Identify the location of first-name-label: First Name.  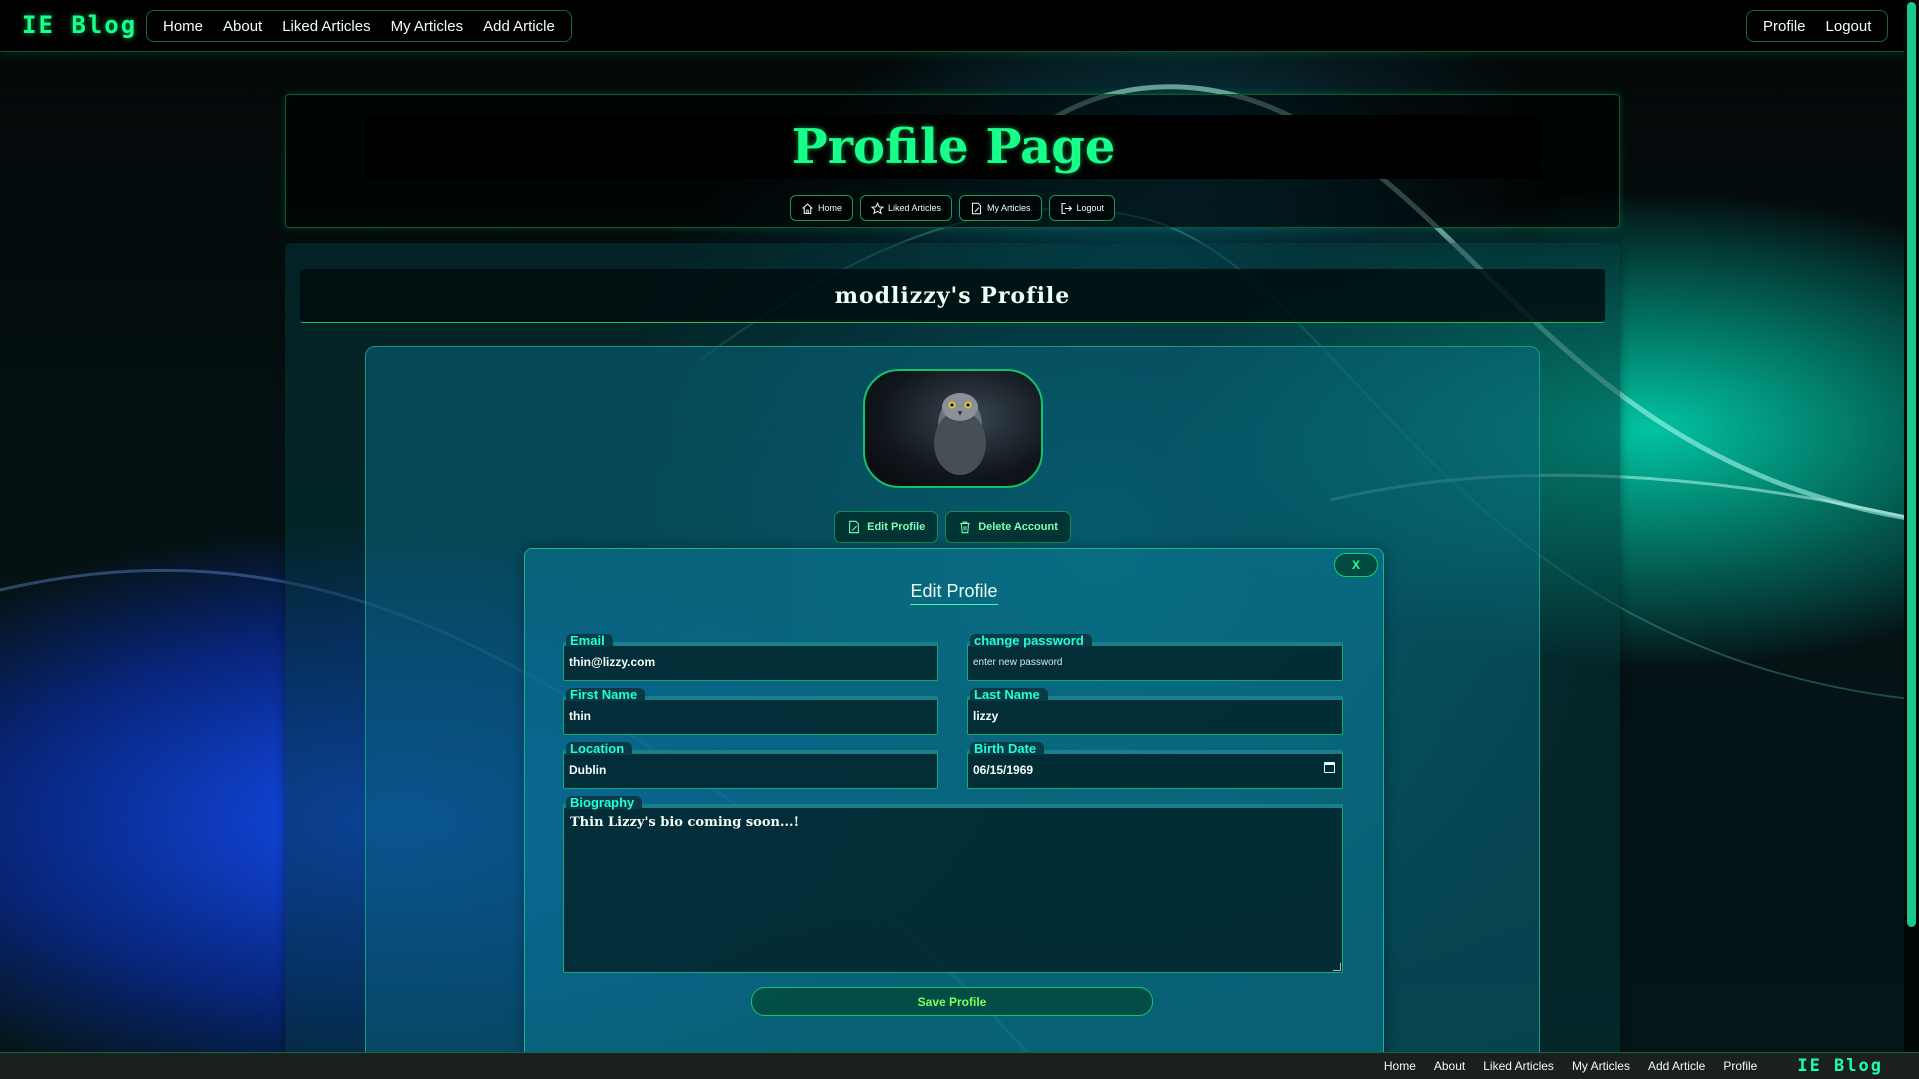
(606, 694).